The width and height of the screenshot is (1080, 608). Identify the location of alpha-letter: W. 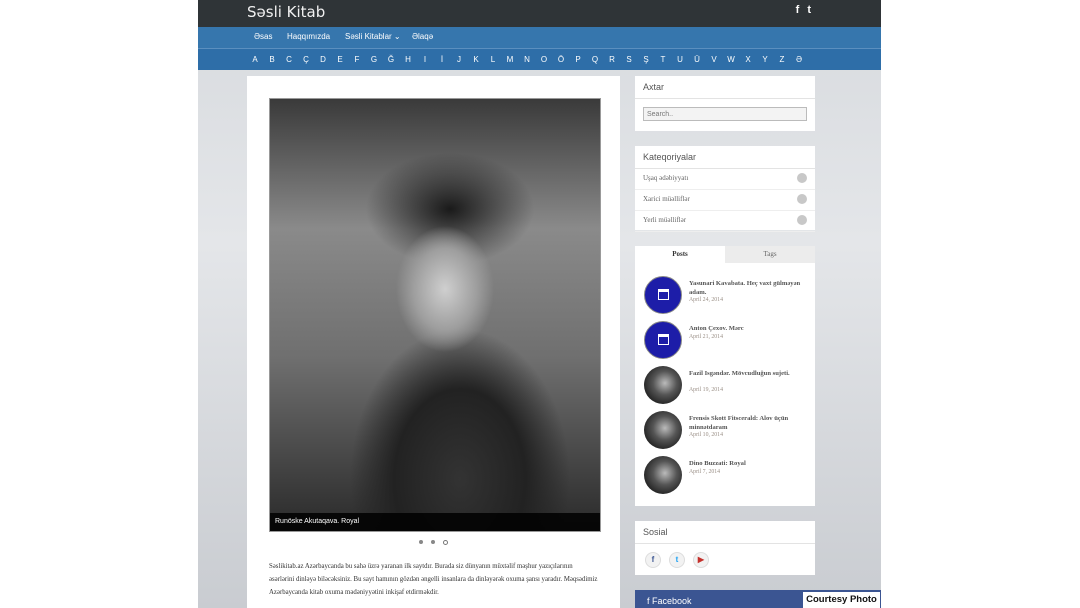
(731, 59).